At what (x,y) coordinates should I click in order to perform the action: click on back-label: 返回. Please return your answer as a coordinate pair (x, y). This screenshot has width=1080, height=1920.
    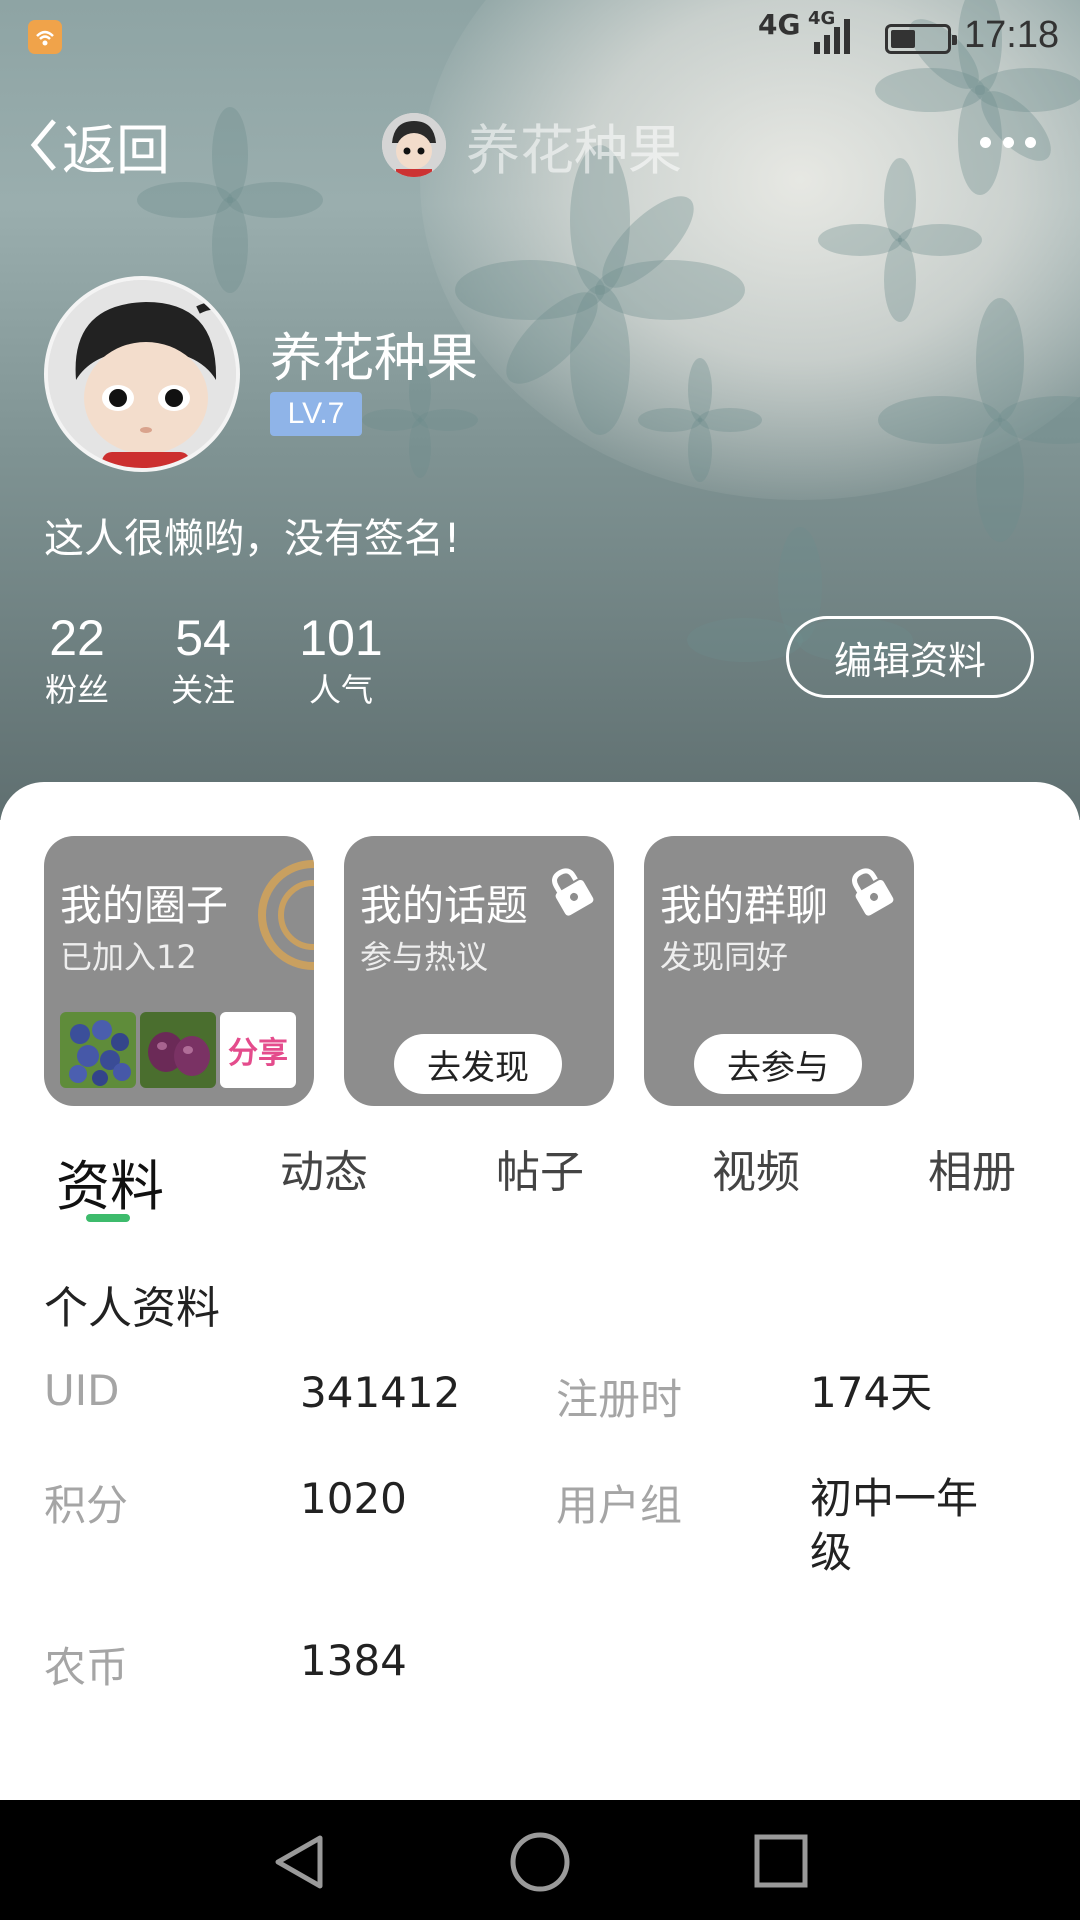
    Looking at the image, I should click on (116, 150).